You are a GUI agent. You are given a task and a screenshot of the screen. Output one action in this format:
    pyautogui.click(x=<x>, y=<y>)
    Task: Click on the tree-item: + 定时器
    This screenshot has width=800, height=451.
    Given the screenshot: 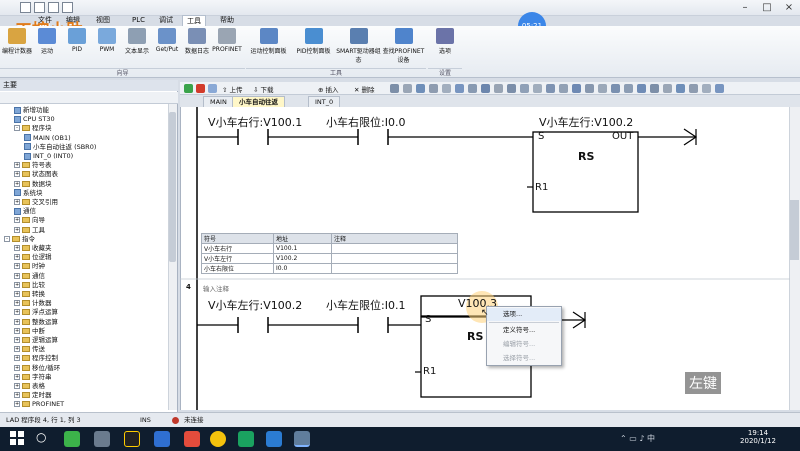 What is the action you would take?
    pyautogui.click(x=26, y=395)
    